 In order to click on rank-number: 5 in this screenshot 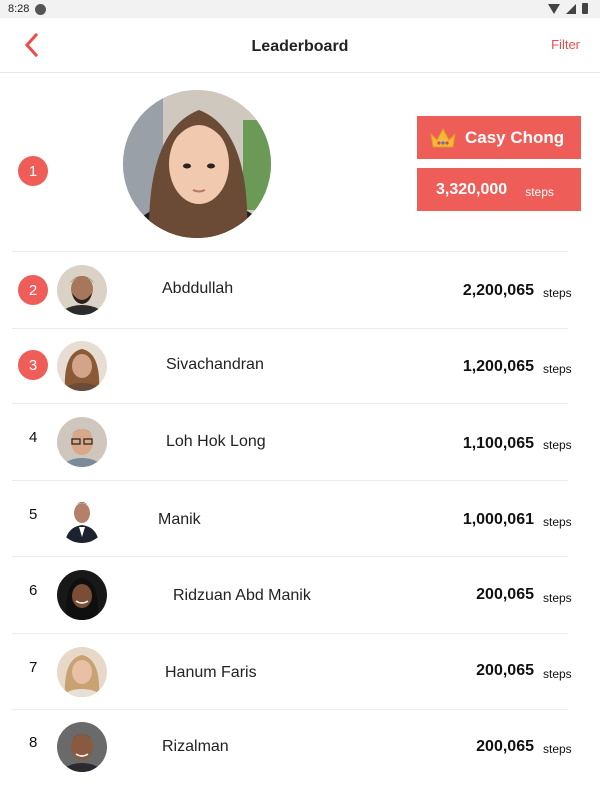, I will do `click(33, 514)`.